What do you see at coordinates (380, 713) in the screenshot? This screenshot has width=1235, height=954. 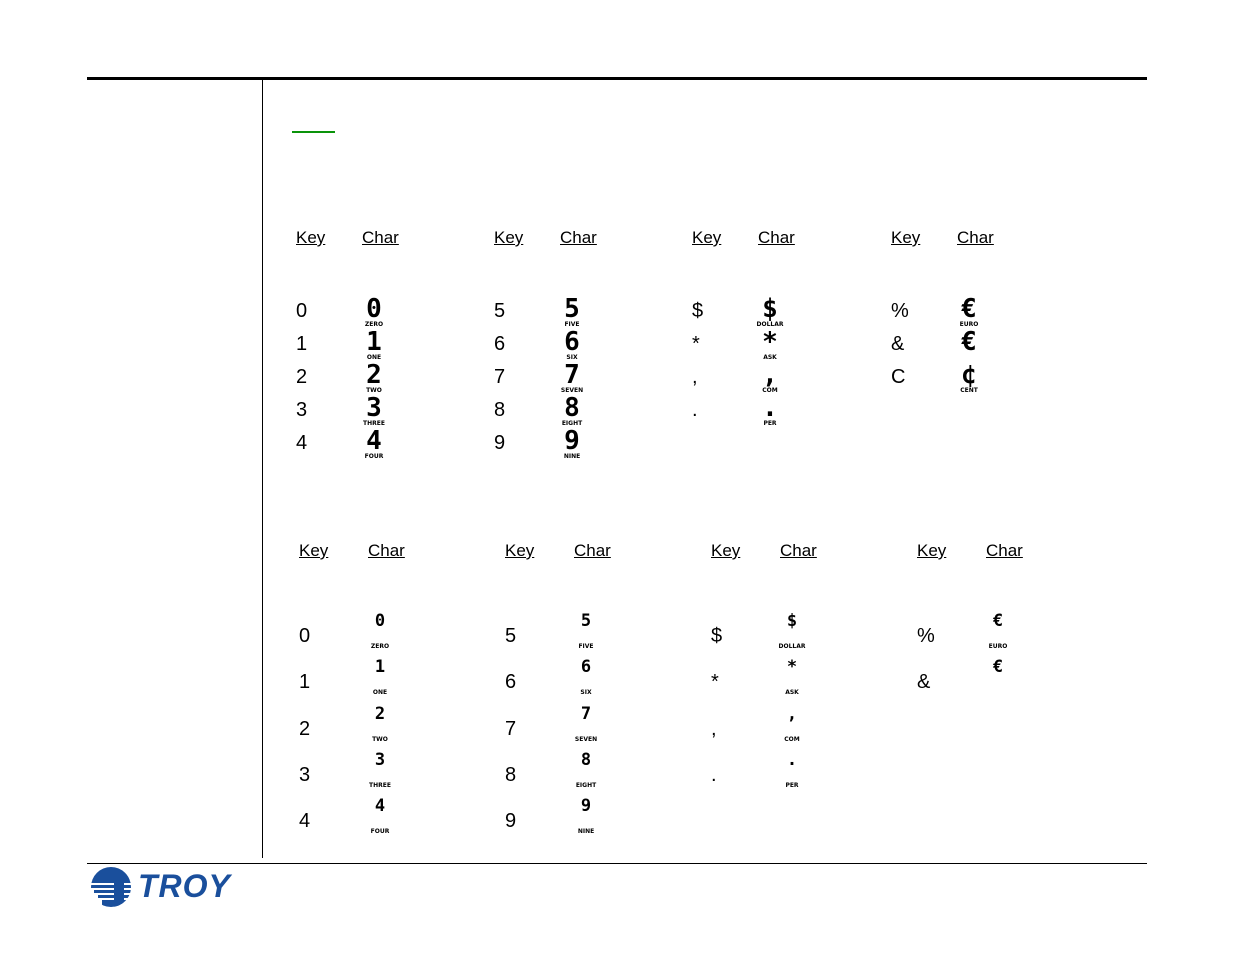 I see `char-glyph: 2` at bounding box center [380, 713].